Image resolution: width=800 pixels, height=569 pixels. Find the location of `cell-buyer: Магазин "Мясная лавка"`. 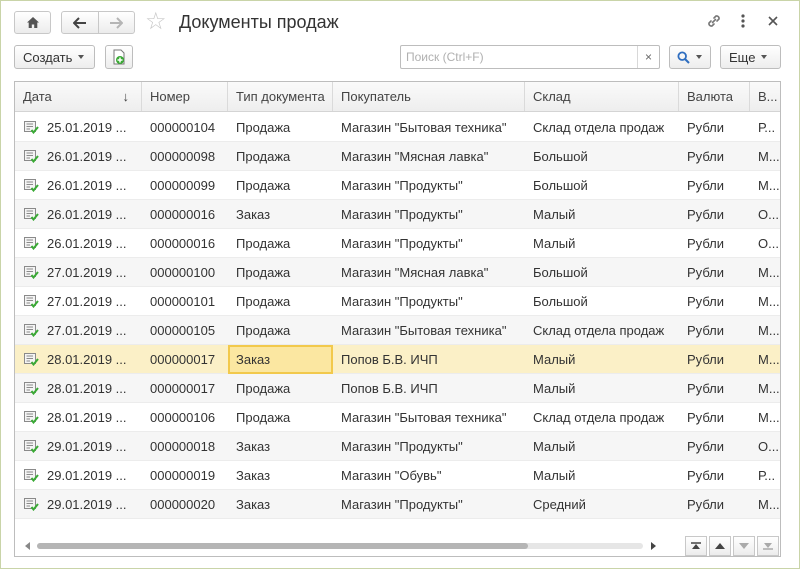

cell-buyer: Магазин "Мясная лавка" is located at coordinates (429, 156).